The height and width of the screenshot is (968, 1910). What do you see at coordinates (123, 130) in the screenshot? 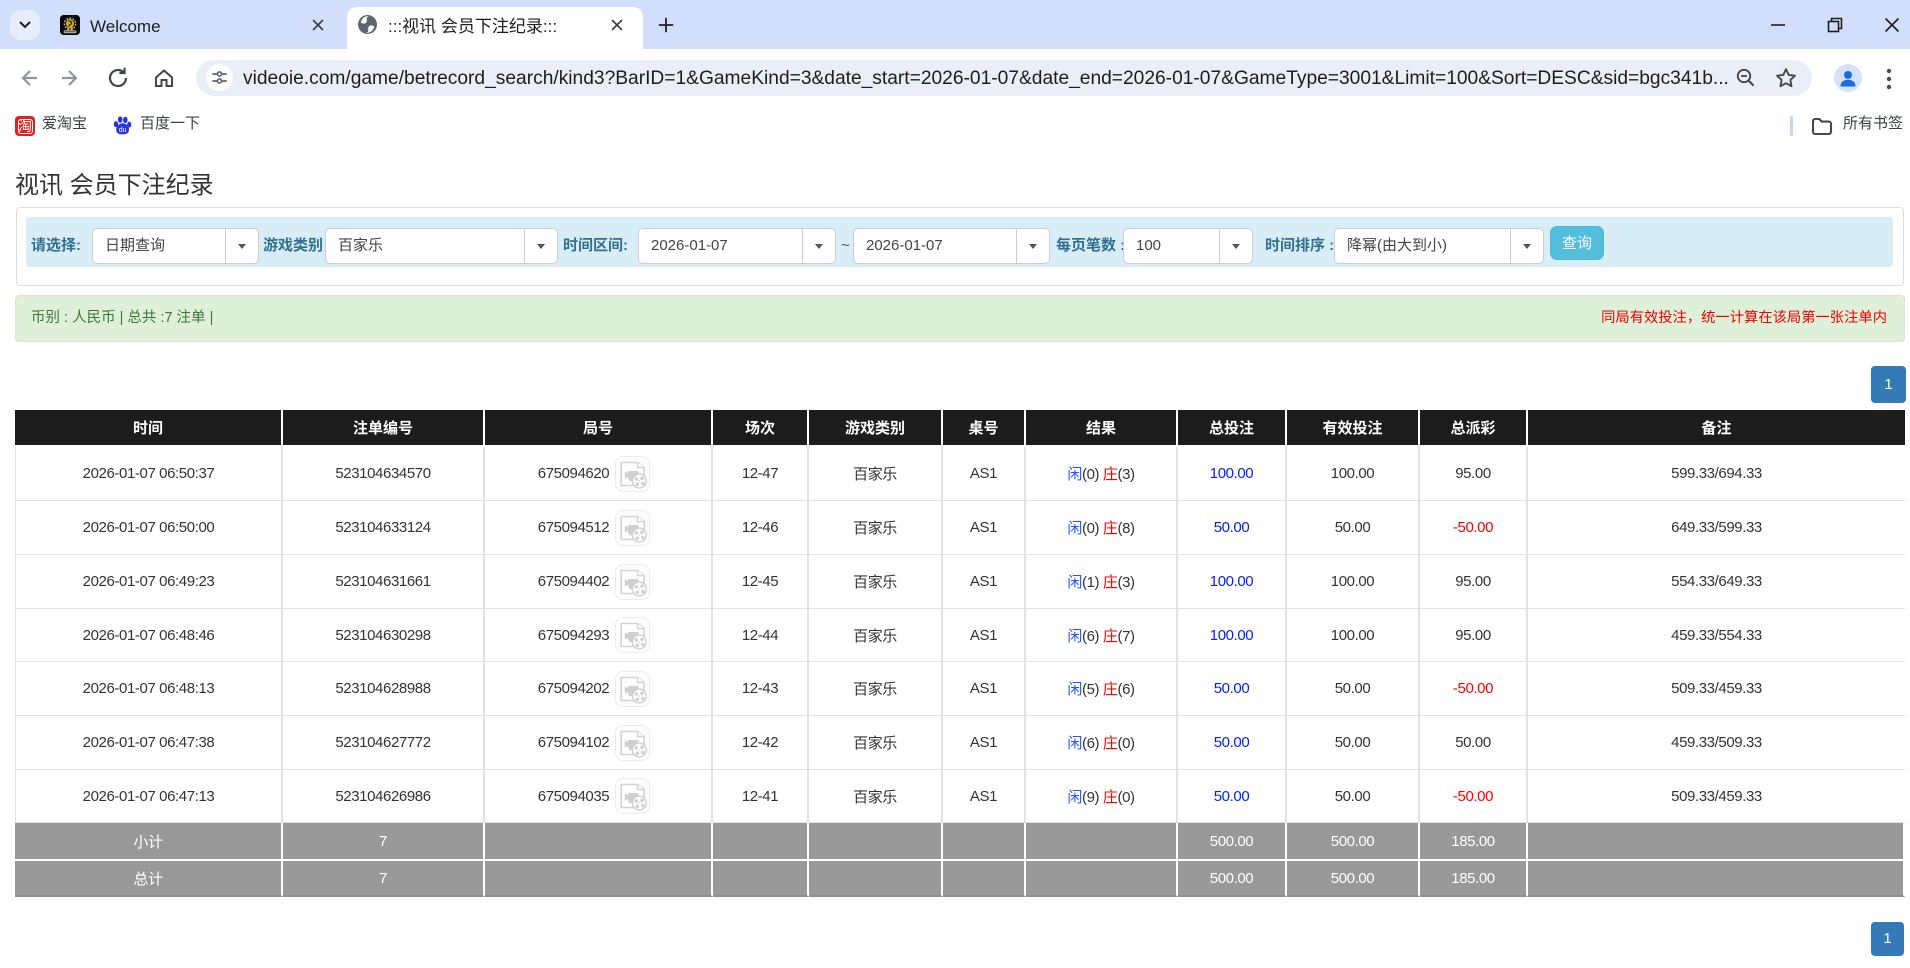
I see `svg-text: du` at bounding box center [123, 130].